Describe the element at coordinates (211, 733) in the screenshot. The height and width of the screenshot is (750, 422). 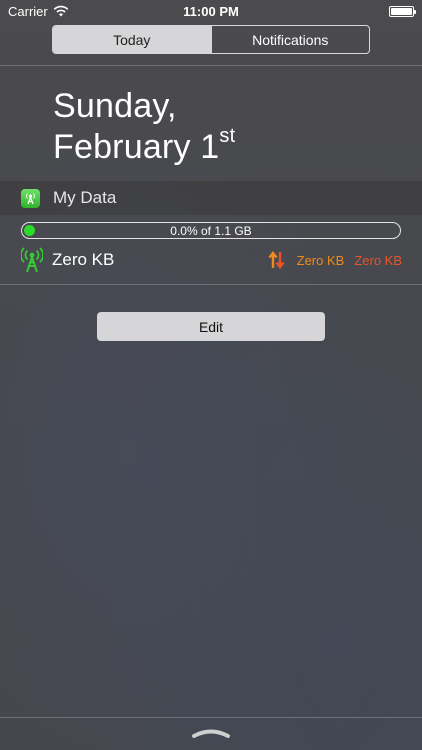
I see `chevron-handle-icon` at that location.